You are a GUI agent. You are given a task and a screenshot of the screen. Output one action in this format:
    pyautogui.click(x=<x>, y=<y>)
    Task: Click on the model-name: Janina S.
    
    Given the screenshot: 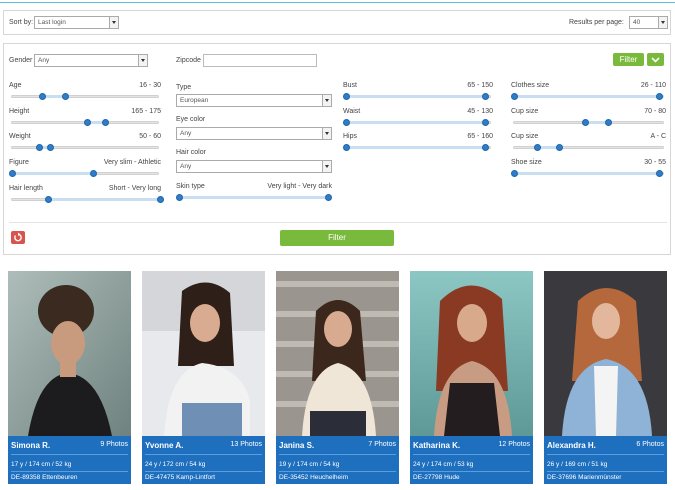 What is the action you would take?
    pyautogui.click(x=296, y=445)
    